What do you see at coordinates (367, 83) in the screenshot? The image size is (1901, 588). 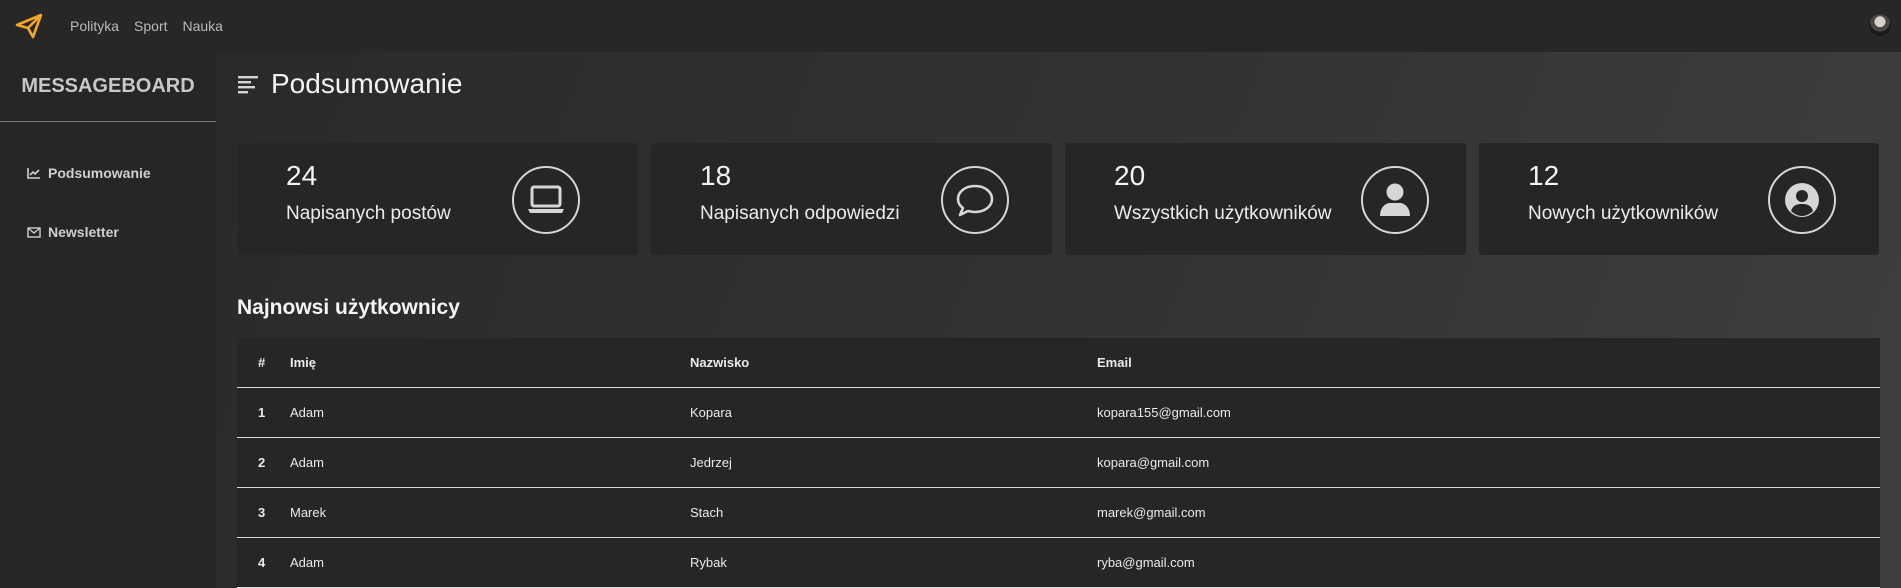 I see `page-title: Podsumowanie` at bounding box center [367, 83].